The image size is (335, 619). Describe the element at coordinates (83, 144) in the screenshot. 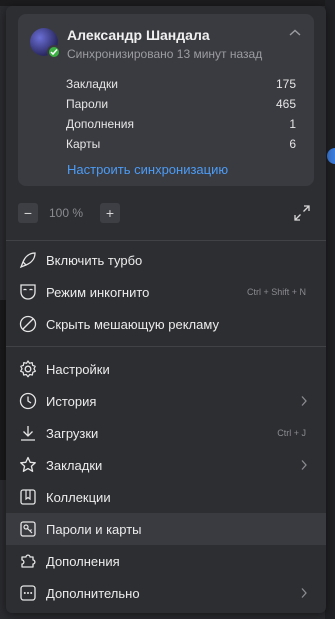

I see `stat-label: Карты` at that location.